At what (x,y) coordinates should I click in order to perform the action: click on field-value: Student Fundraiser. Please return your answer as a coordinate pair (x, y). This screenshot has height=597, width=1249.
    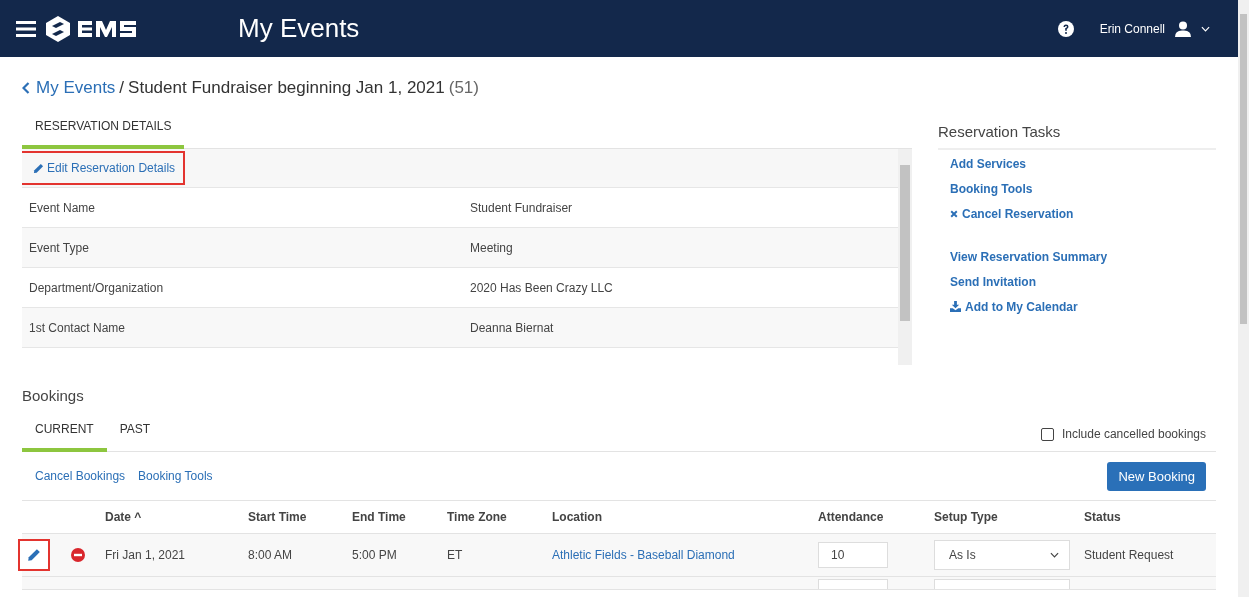
    Looking at the image, I should click on (521, 207).